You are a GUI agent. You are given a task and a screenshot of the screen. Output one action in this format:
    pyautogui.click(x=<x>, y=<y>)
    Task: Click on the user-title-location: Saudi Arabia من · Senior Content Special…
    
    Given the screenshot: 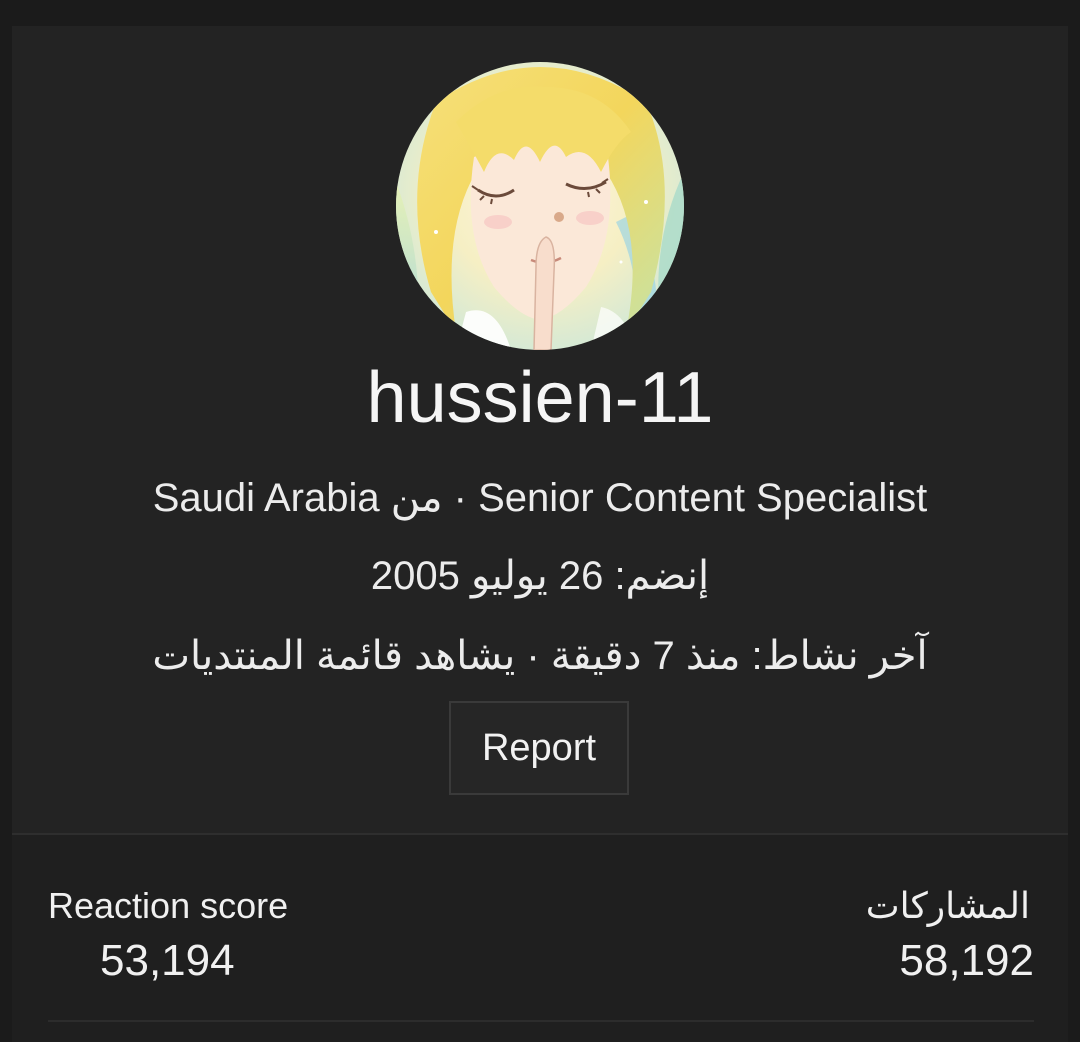 What is the action you would take?
    pyautogui.click(x=540, y=498)
    